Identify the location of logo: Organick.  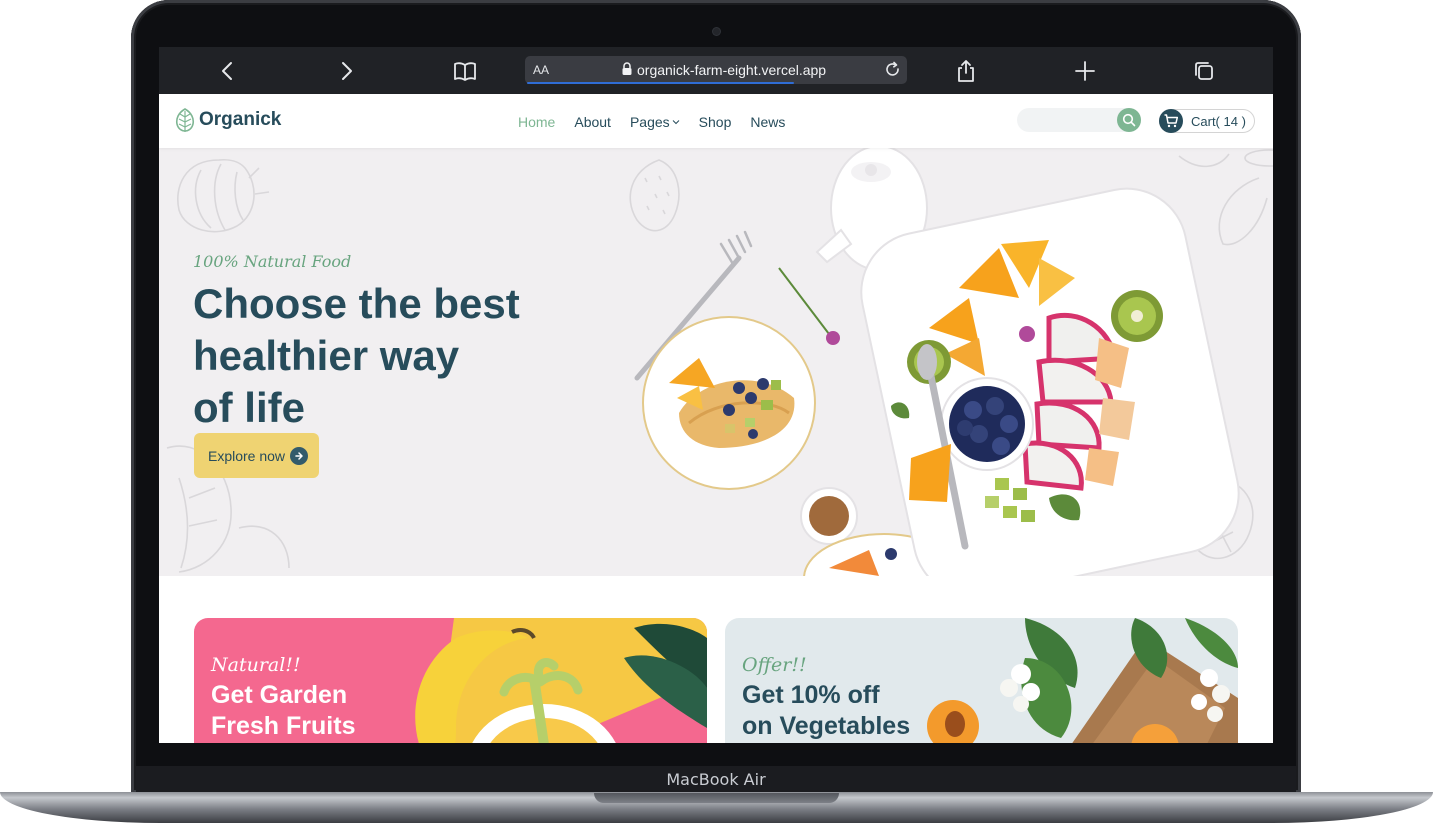
(227, 120).